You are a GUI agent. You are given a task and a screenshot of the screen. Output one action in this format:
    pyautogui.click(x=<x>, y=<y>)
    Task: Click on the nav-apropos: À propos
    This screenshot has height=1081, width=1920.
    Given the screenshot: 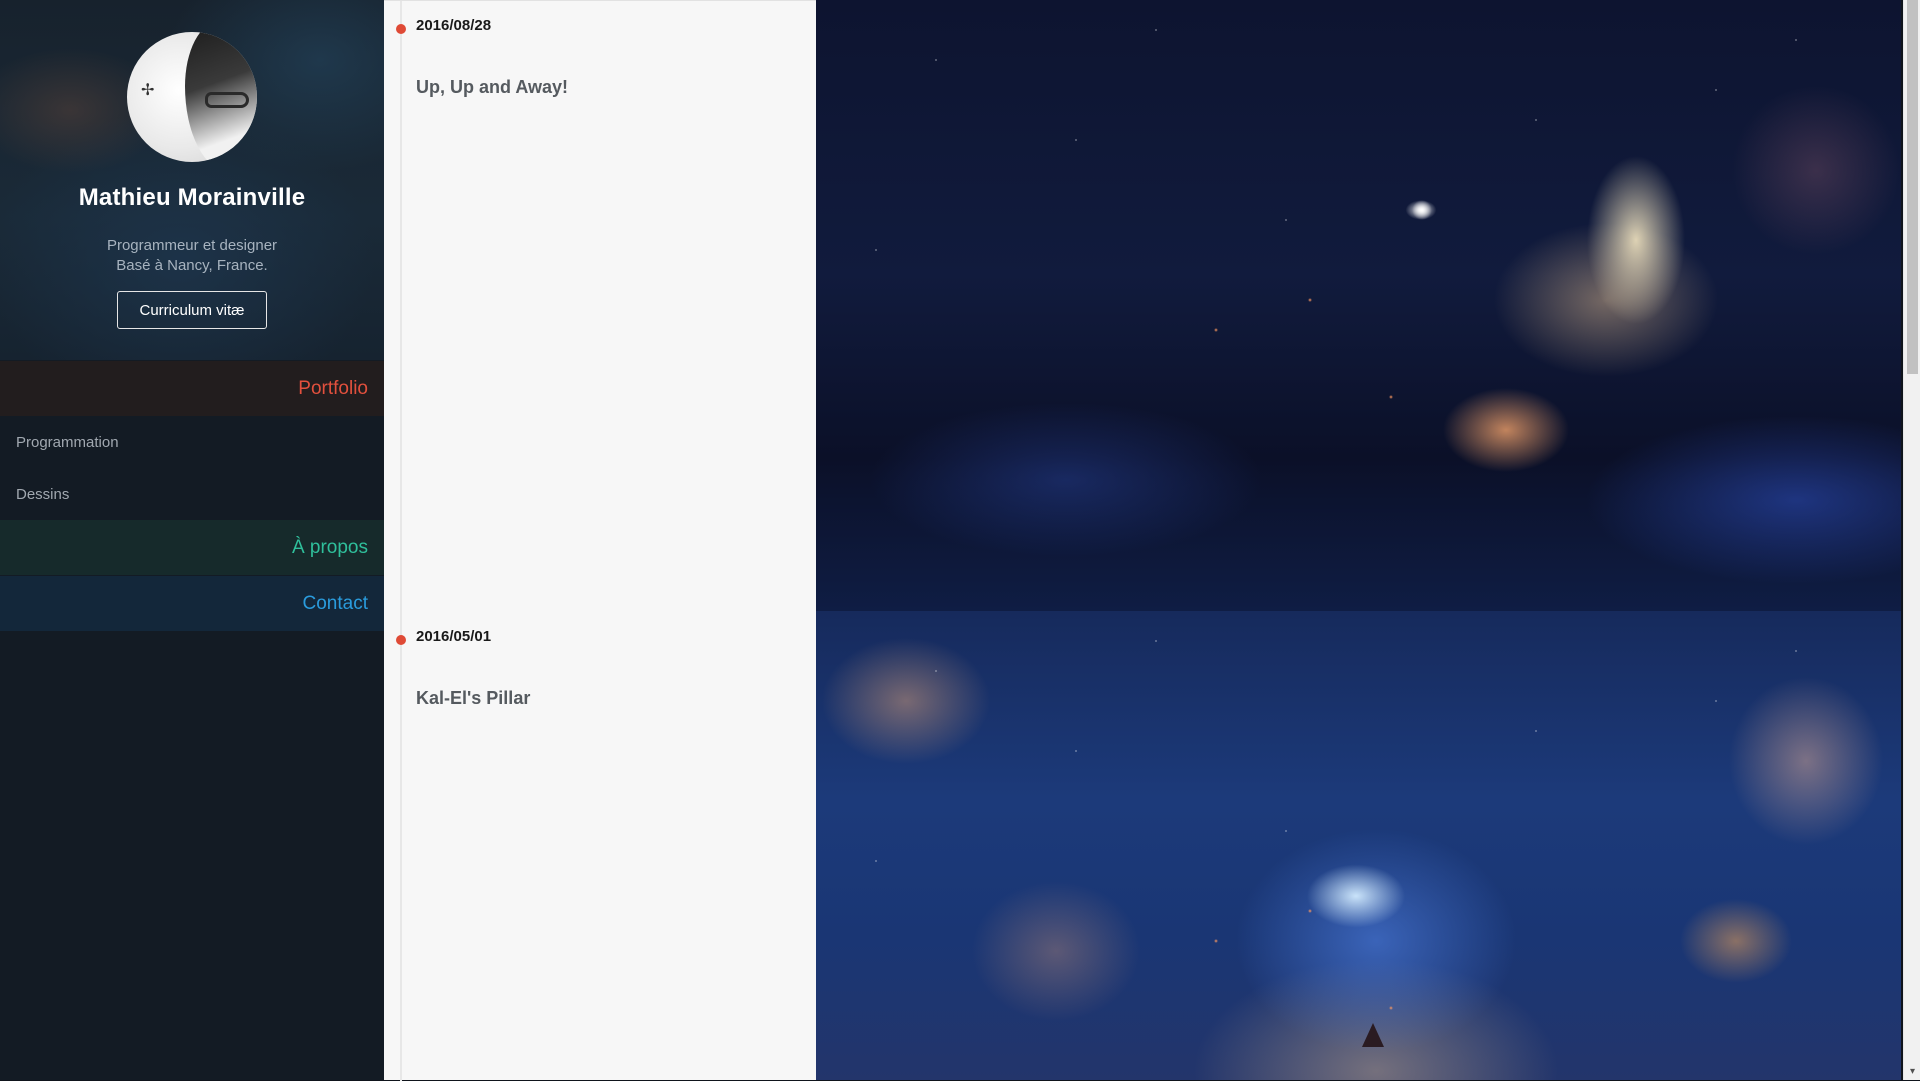 What is the action you would take?
    pyautogui.click(x=192, y=547)
    